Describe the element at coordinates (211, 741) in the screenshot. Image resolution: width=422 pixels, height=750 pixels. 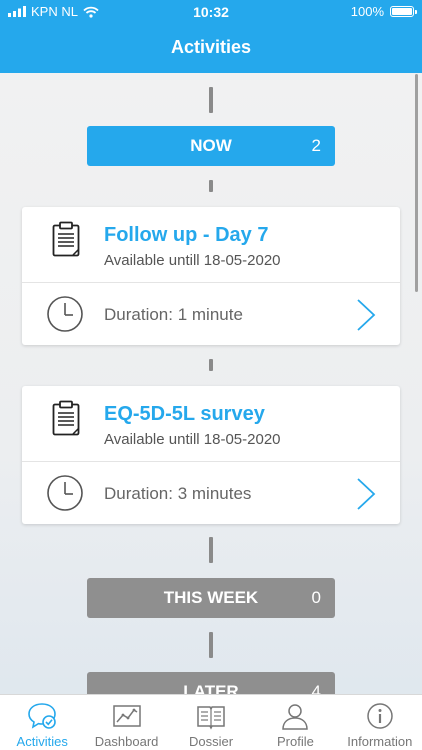
I see `tab-label: Dossier` at that location.